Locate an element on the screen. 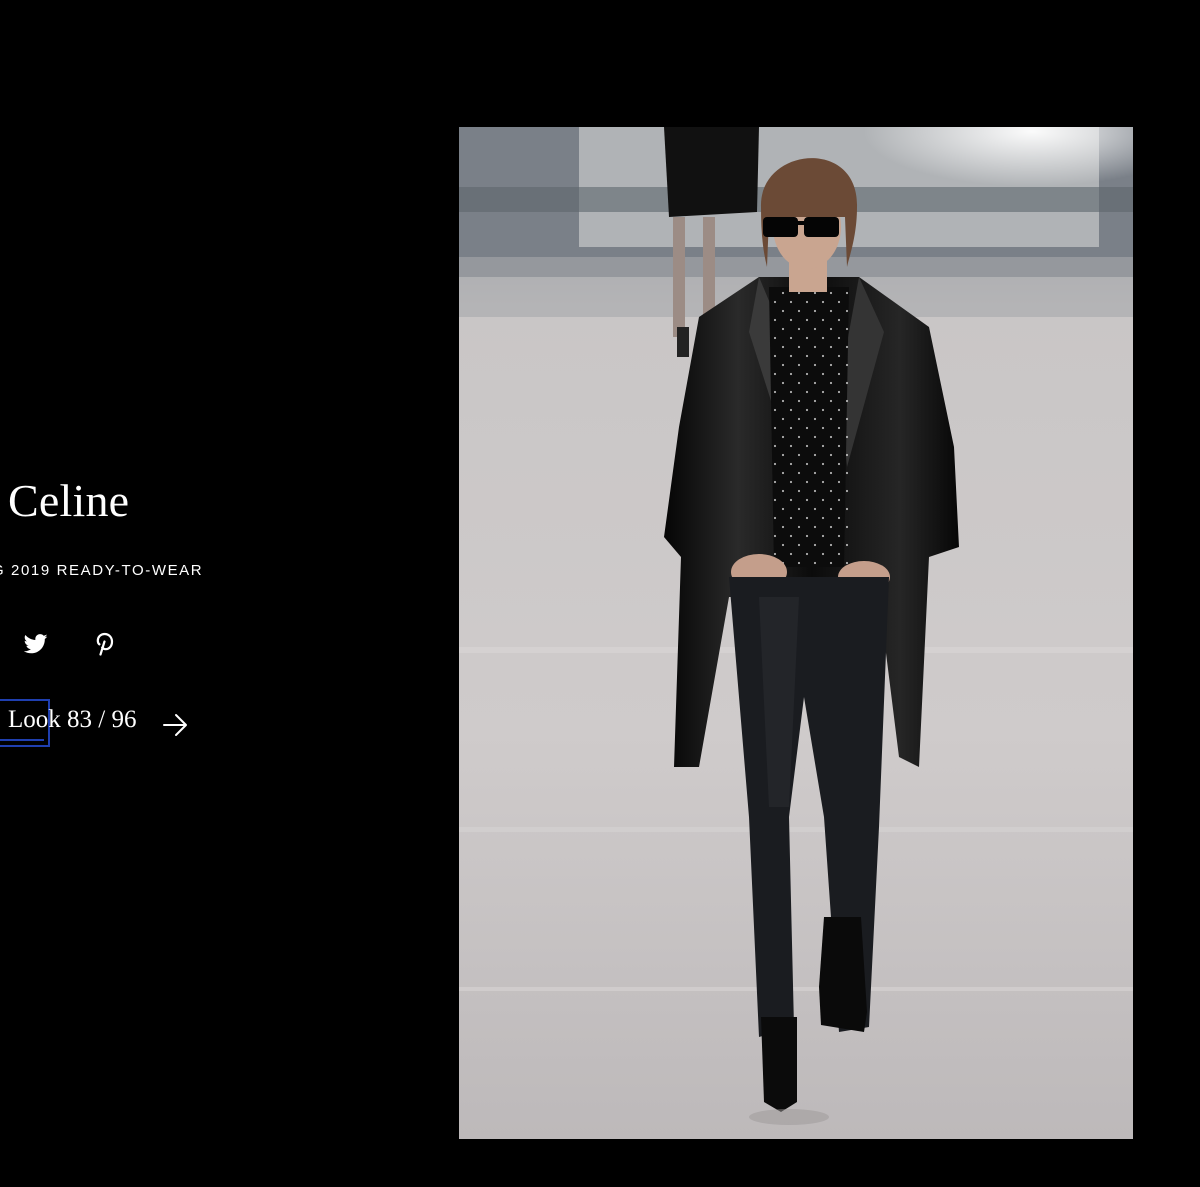 The width and height of the screenshot is (1200, 1187). pinterest-share-button is located at coordinates (105, 644).